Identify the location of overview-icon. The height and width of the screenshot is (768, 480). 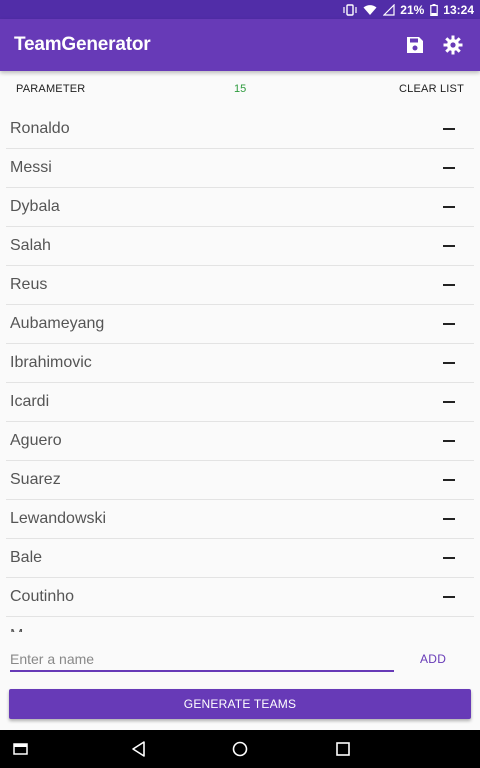
(343, 749).